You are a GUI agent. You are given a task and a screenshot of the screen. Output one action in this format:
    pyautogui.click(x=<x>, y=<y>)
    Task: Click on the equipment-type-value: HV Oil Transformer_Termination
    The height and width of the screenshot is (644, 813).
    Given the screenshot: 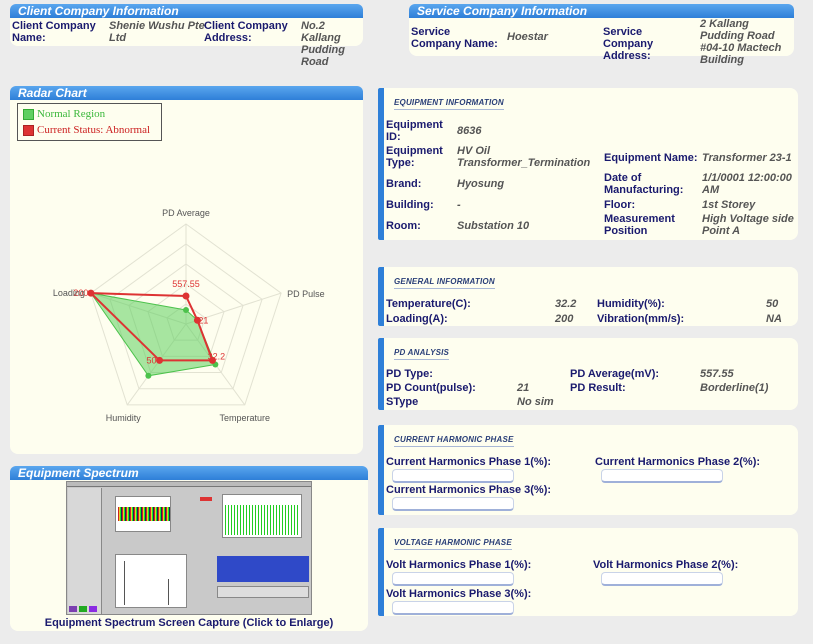 What is the action you would take?
    pyautogui.click(x=524, y=157)
    